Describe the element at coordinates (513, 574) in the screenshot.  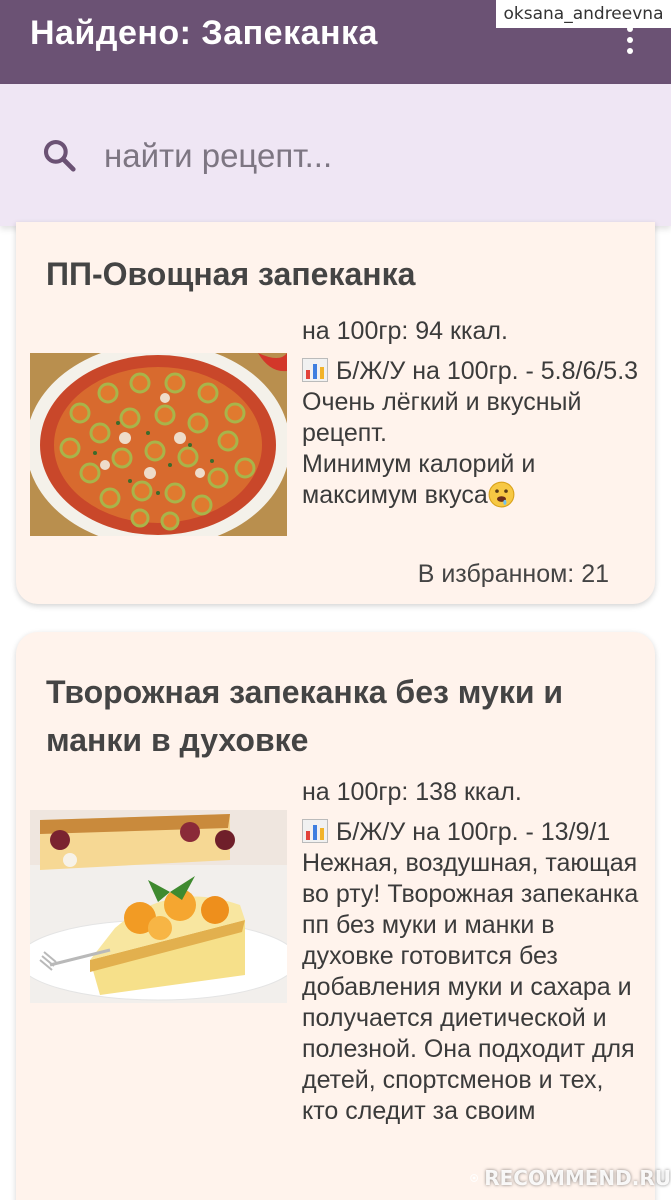
I see `favorites-count: В избранном: 21` at that location.